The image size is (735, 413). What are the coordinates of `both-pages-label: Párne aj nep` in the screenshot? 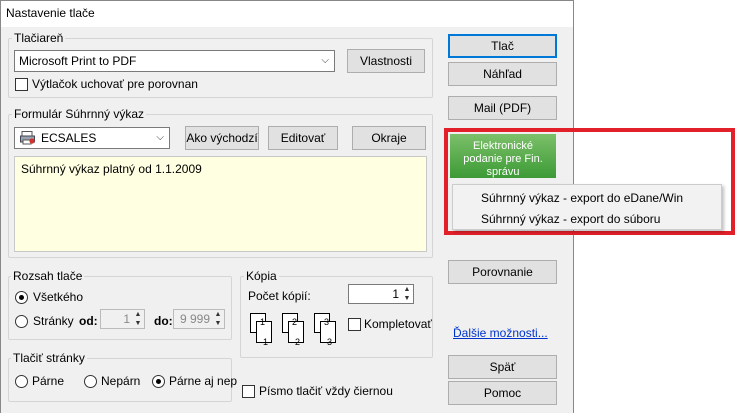 It's located at (203, 381).